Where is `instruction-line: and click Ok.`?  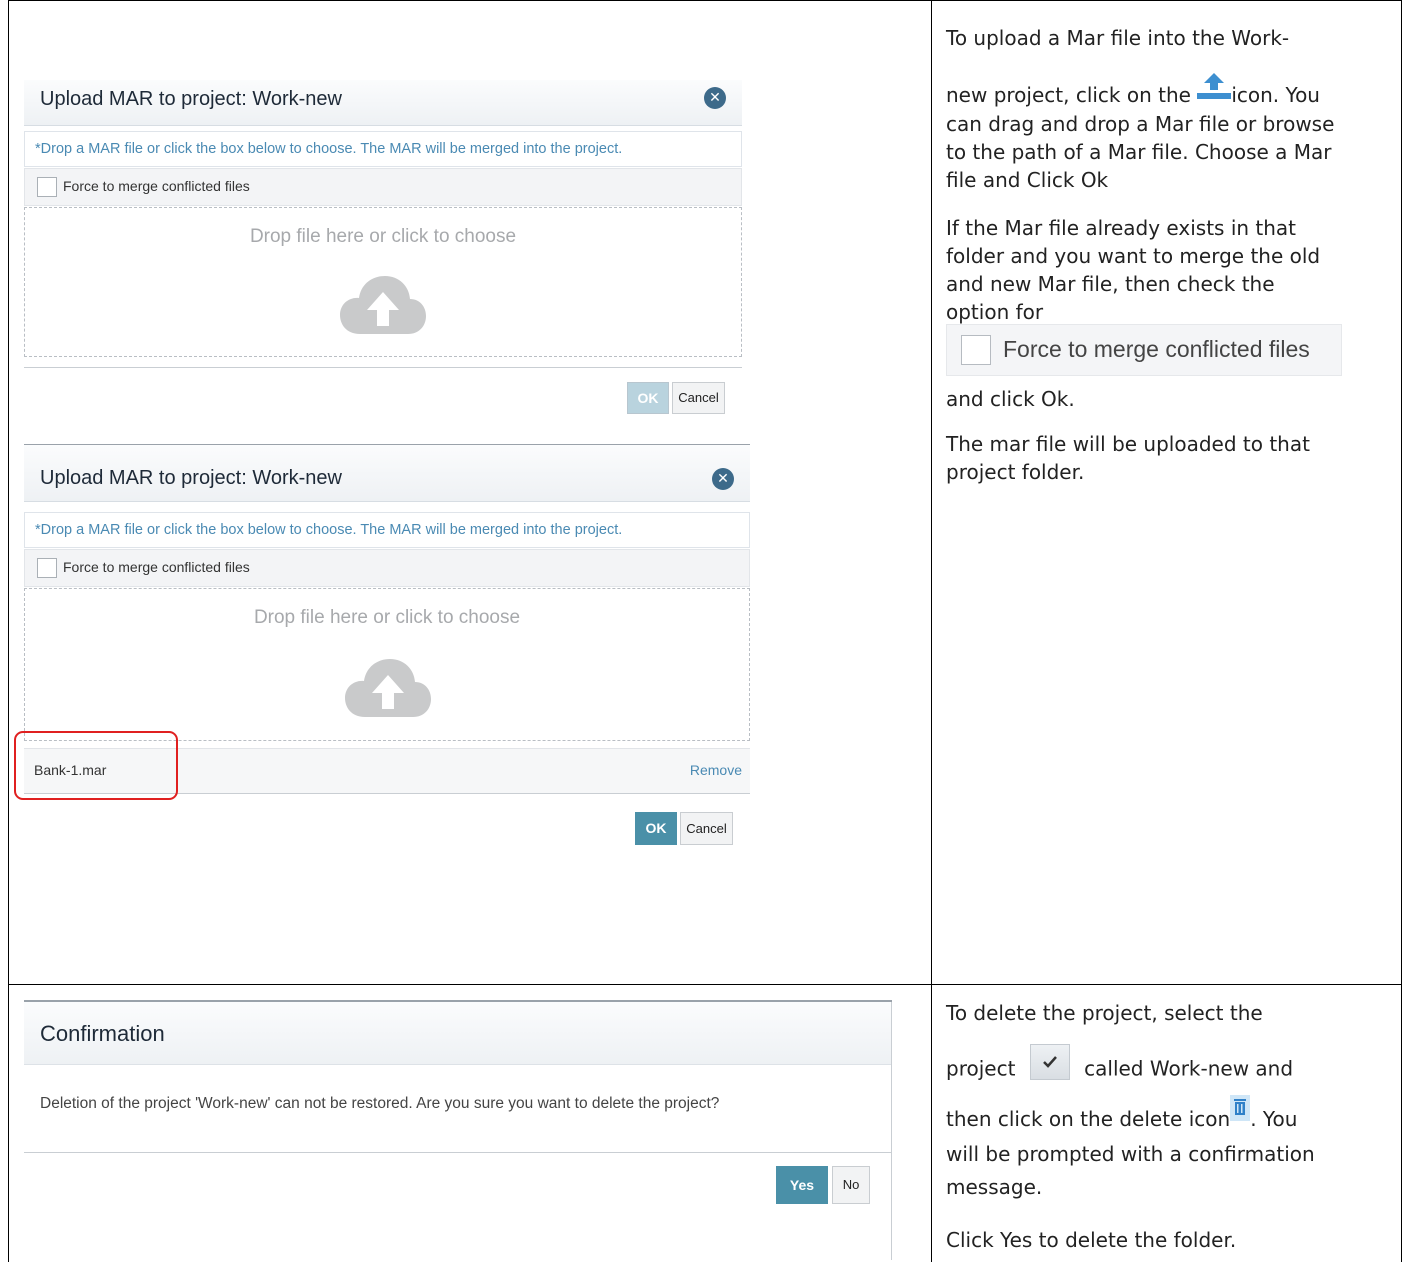
instruction-line: and click Ok. is located at coordinates (1010, 399).